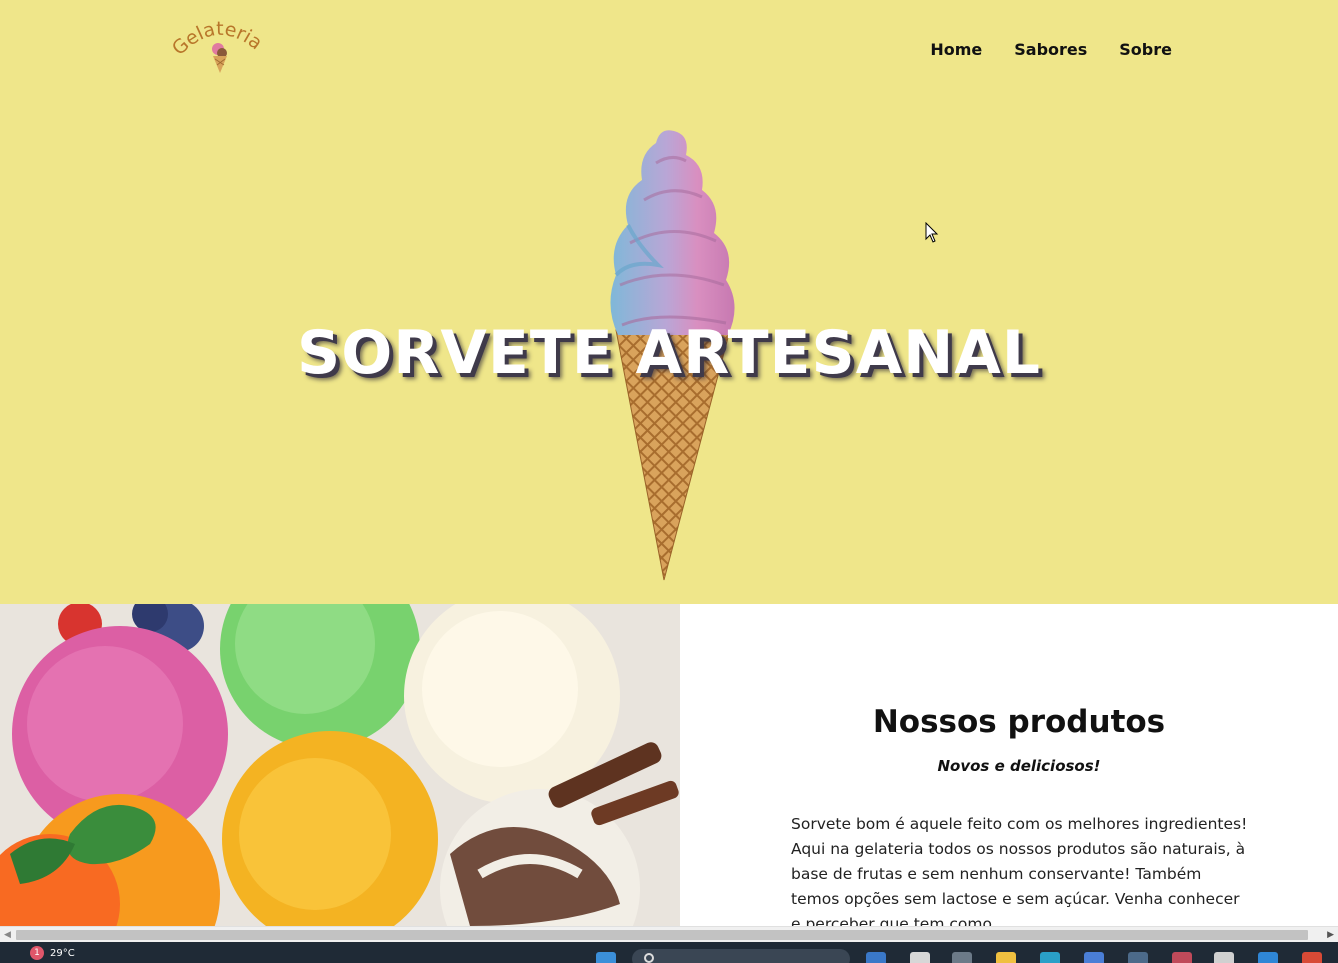  I want to click on mouse-cursor-icon, so click(932, 232).